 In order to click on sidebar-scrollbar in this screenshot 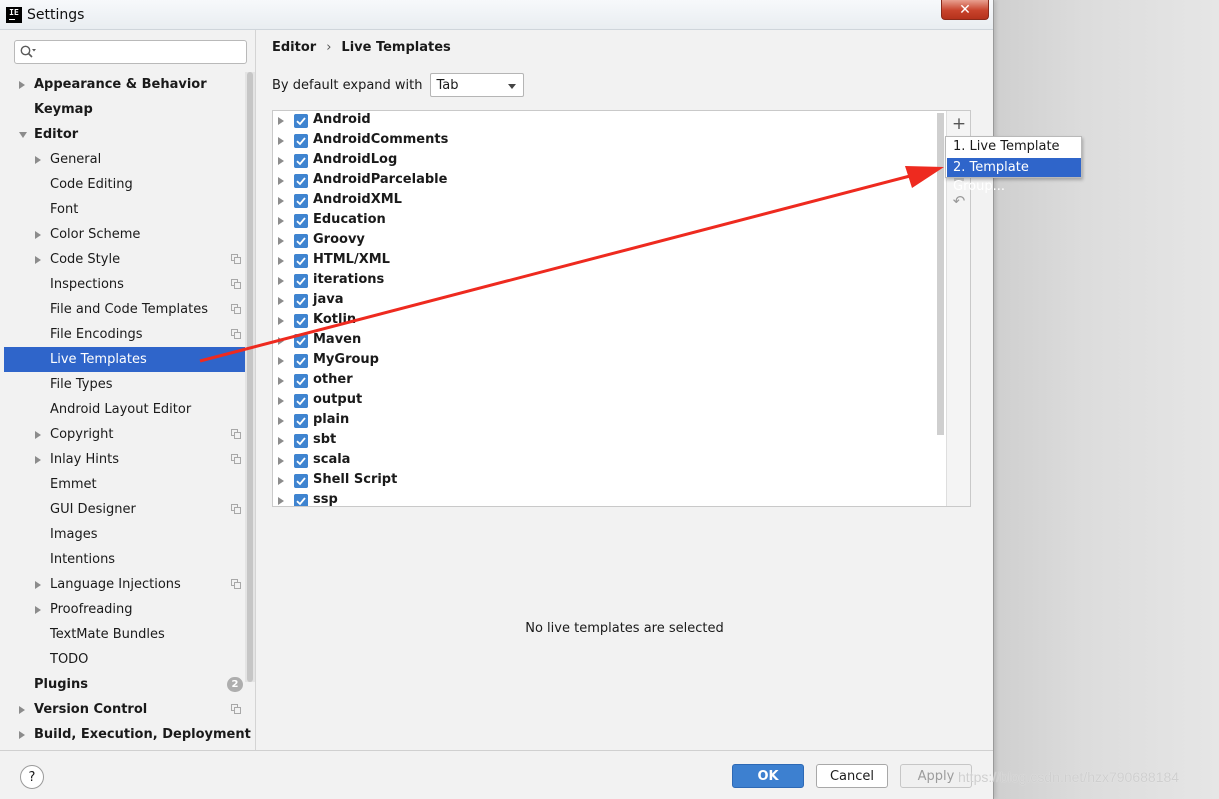, I will do `click(250, 377)`.